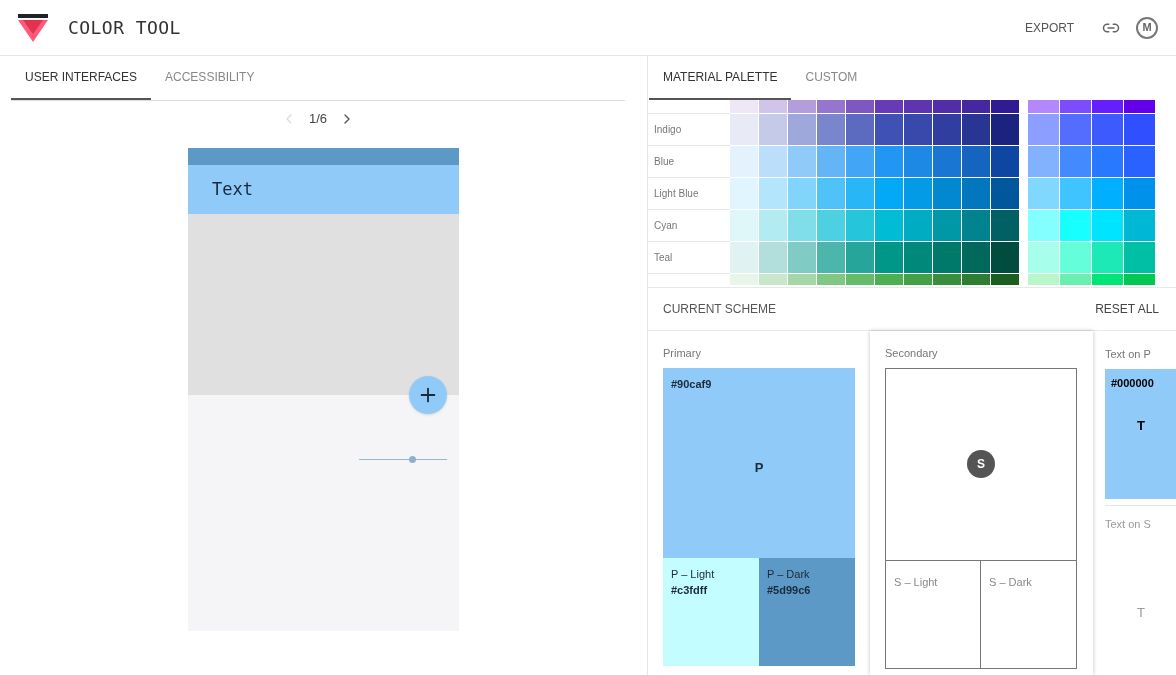 The width and height of the screenshot is (1176, 675). What do you see at coordinates (412, 459) in the screenshot?
I see `slider-thumb` at bounding box center [412, 459].